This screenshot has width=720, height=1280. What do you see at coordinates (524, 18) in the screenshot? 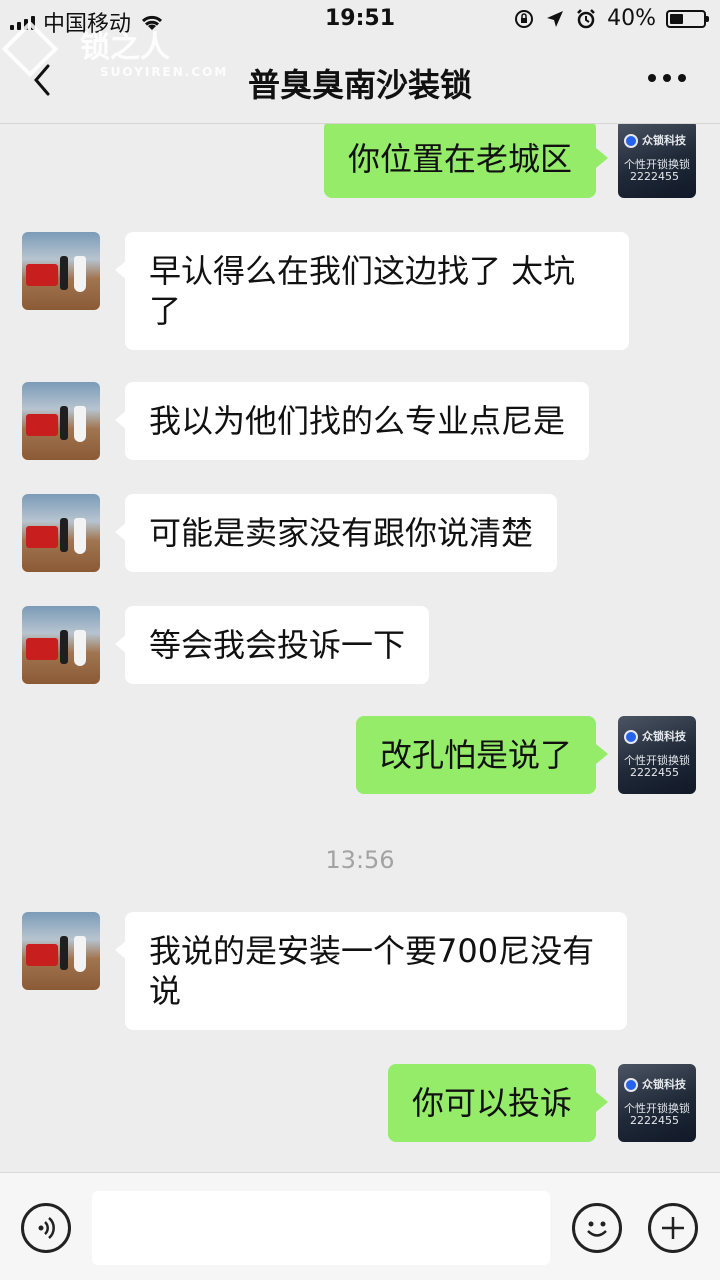
I see `rotation-lock-icon` at bounding box center [524, 18].